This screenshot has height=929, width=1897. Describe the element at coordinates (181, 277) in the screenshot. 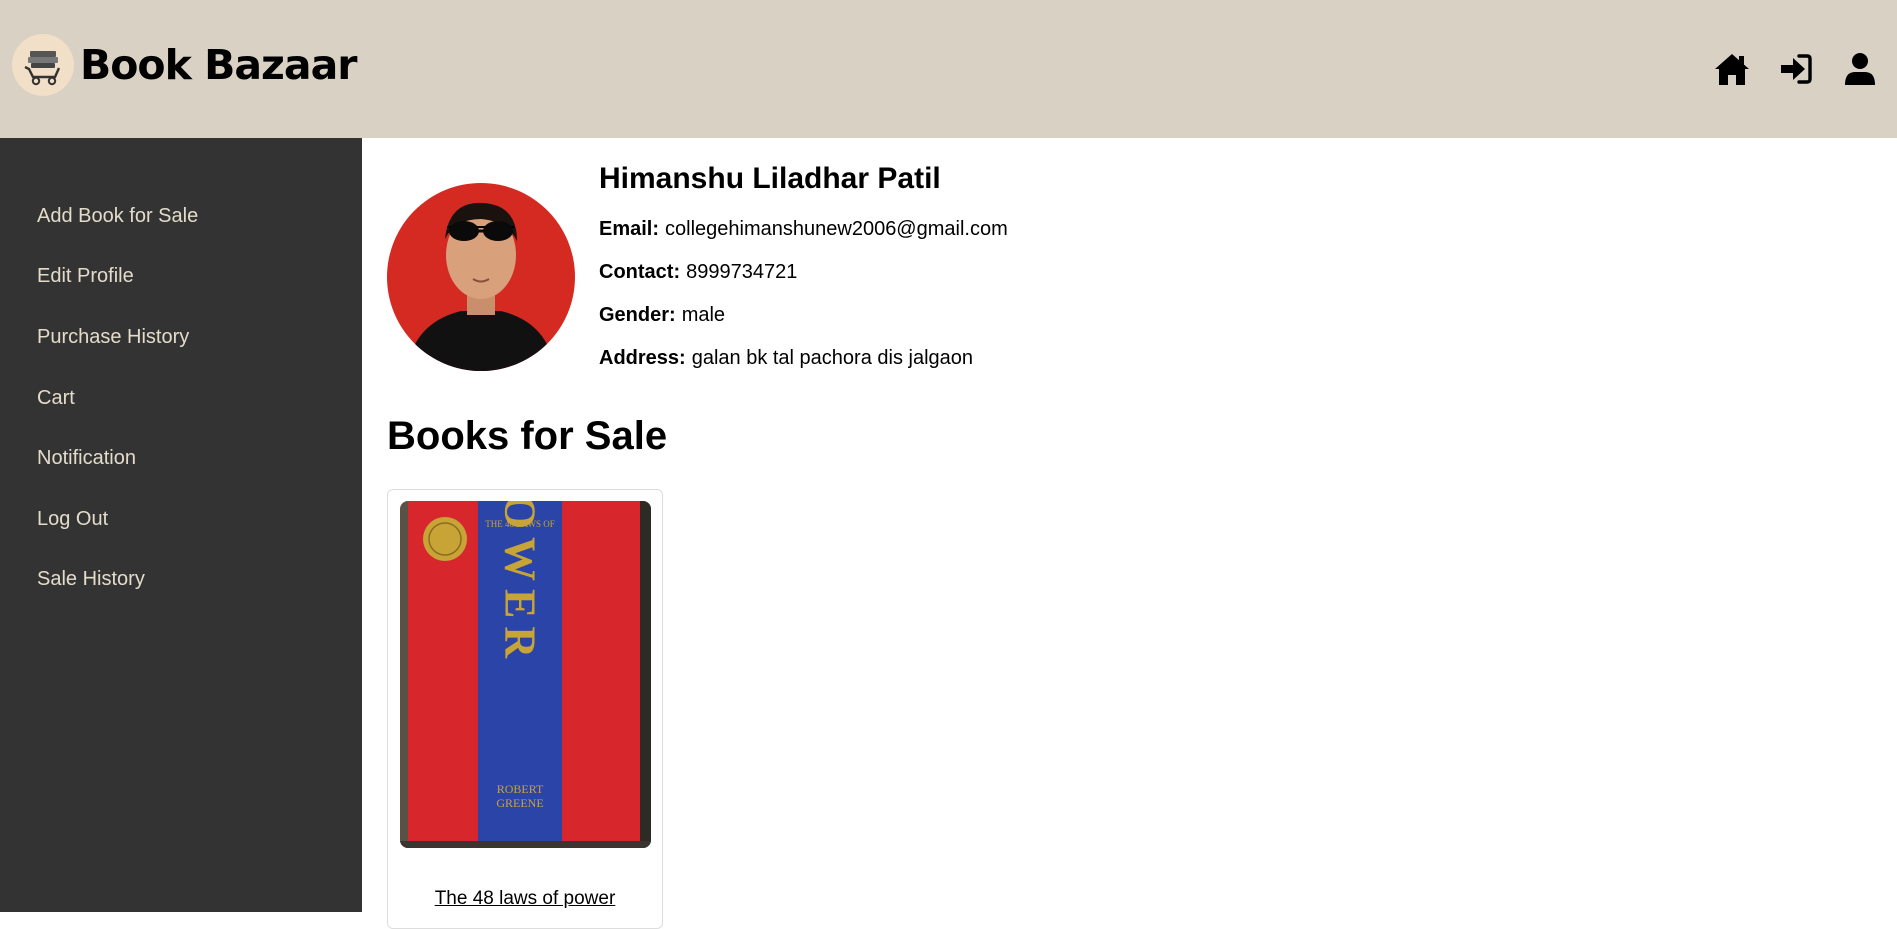

I see `sidebar-item-edit-profile: Edit Profile` at that location.